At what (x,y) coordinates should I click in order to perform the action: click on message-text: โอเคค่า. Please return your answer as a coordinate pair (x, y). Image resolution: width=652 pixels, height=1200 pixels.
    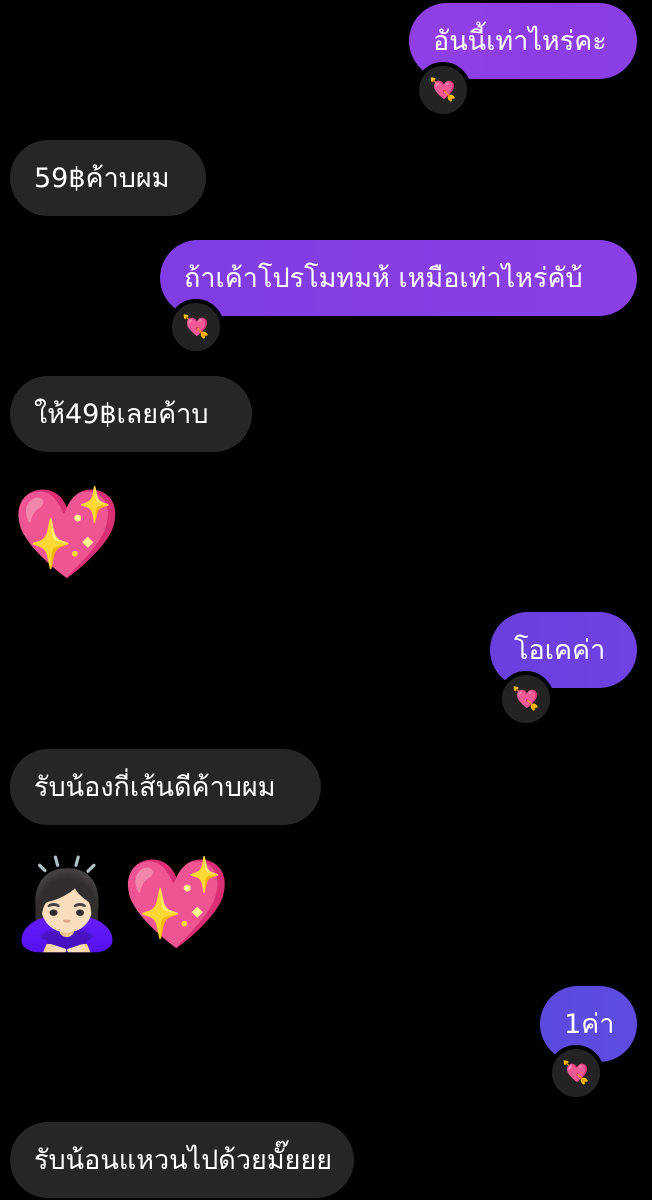
    Looking at the image, I should click on (560, 650).